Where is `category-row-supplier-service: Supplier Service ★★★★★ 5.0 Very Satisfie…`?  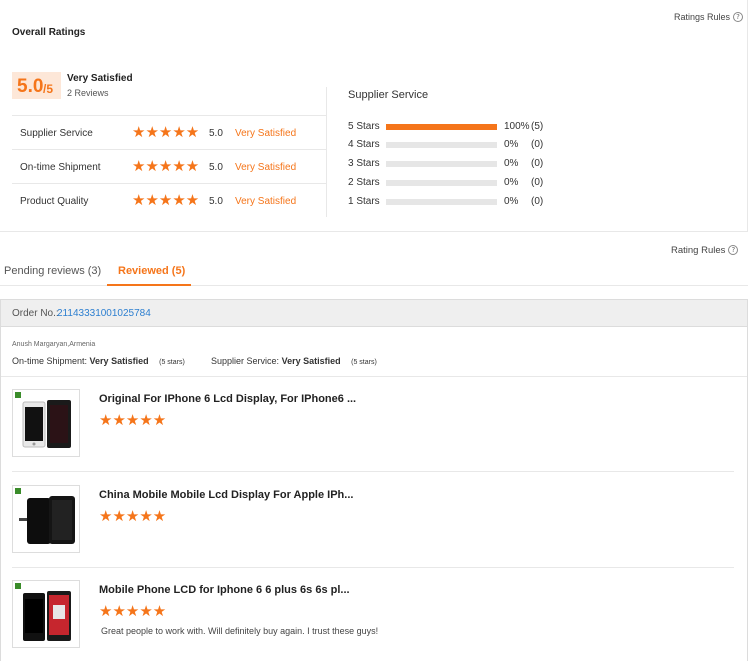
category-row-supplier-service: Supplier Service ★★★★★ 5.0 Very Satisfie… is located at coordinates (169, 132).